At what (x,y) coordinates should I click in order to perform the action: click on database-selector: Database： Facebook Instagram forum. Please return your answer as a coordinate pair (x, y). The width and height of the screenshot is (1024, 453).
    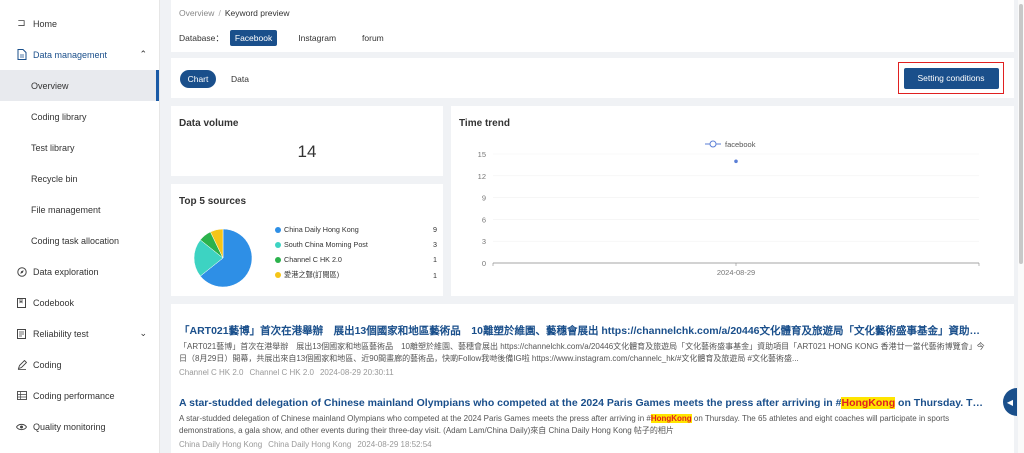
    Looking at the image, I should click on (292, 38).